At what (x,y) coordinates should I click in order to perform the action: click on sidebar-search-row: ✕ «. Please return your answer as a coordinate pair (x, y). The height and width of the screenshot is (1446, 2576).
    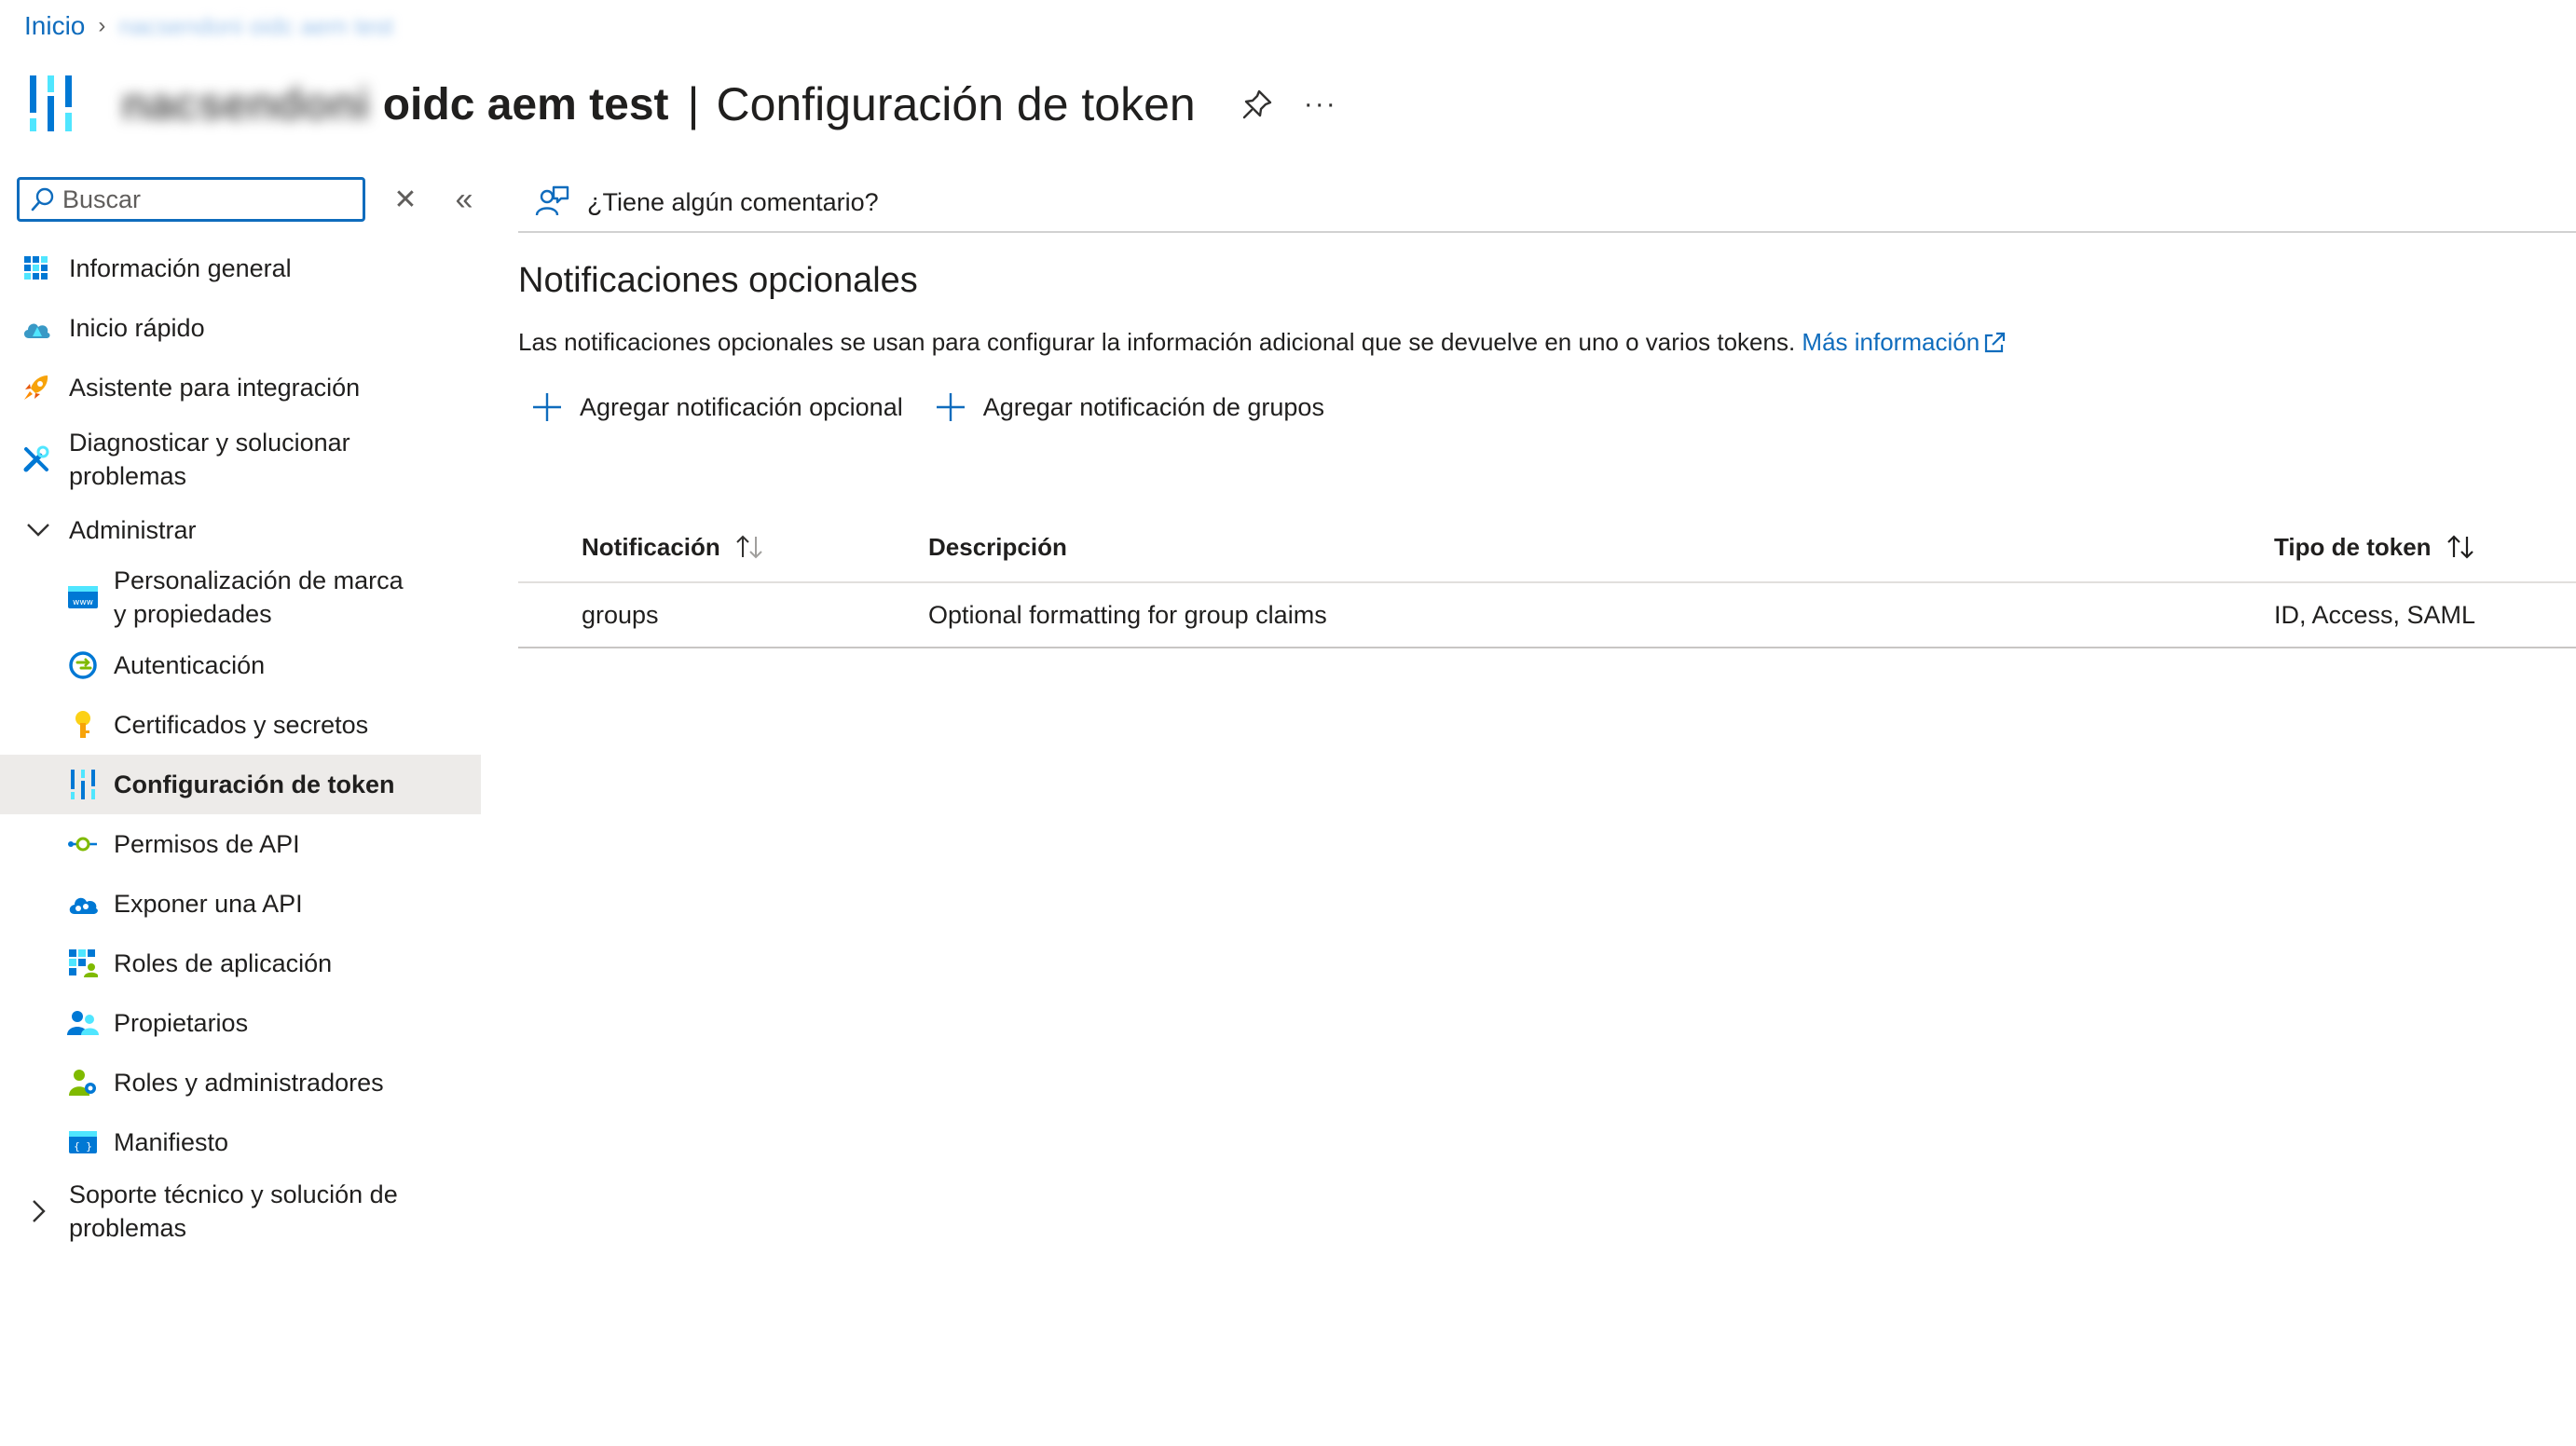
    Looking at the image, I should click on (250, 199).